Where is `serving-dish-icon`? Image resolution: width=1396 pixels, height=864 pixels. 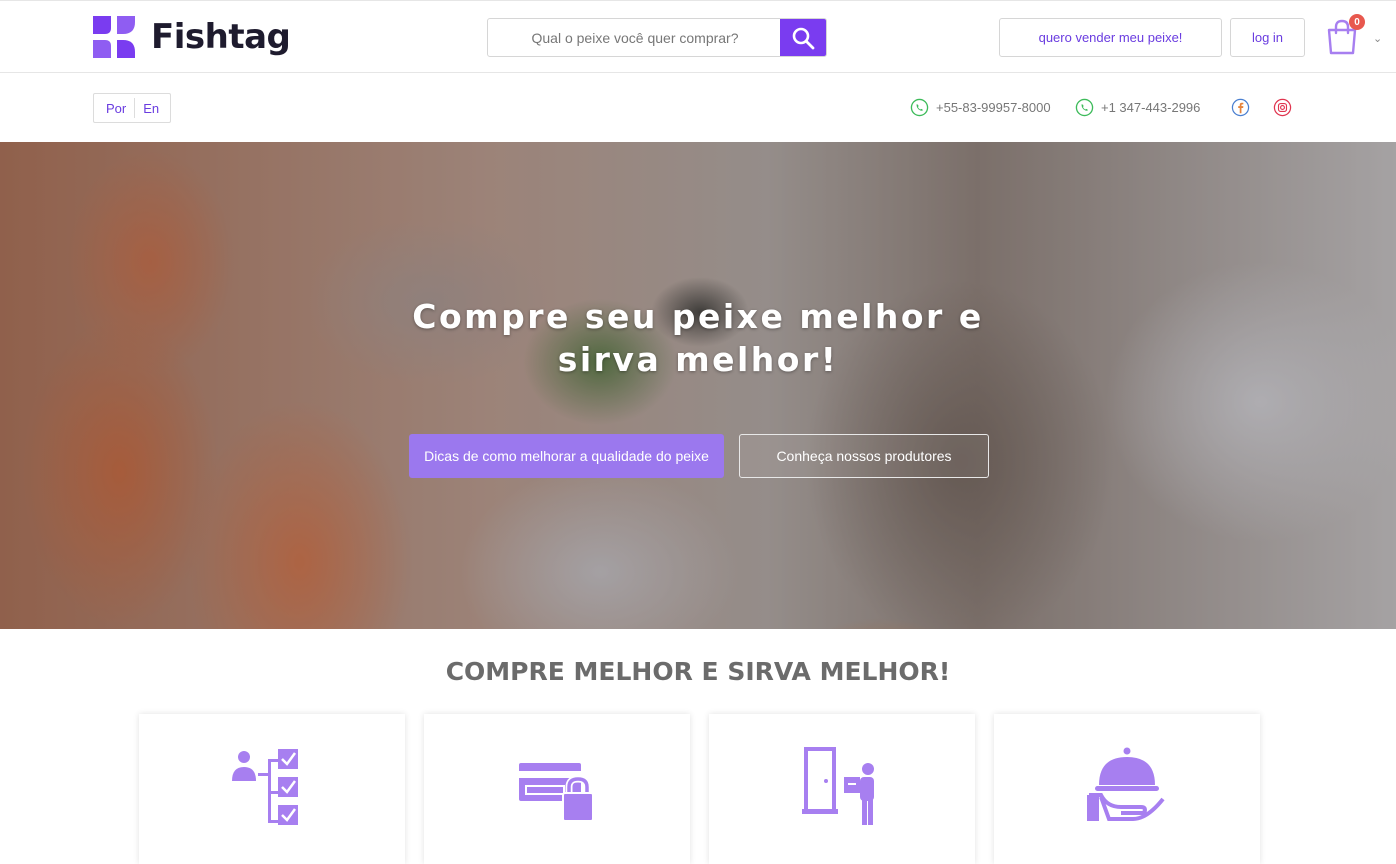
serving-dish-icon is located at coordinates (1126, 784).